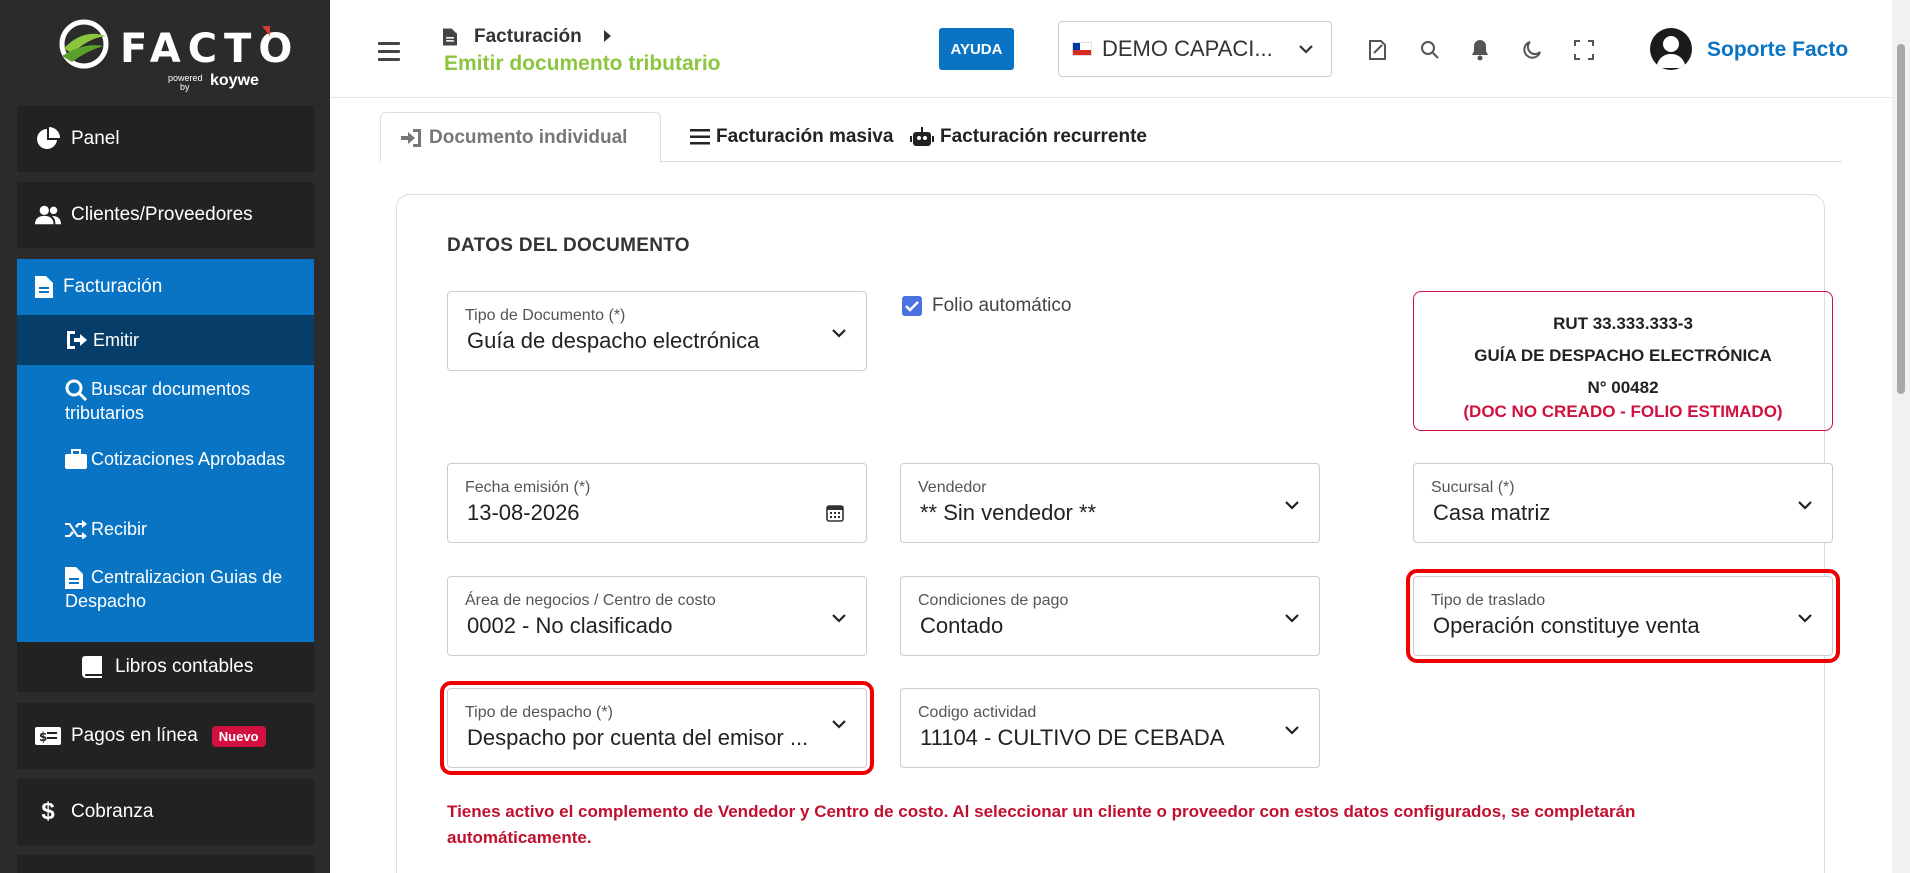 The width and height of the screenshot is (1910, 873). I want to click on summary-numero: N° 00482, so click(1623, 387).